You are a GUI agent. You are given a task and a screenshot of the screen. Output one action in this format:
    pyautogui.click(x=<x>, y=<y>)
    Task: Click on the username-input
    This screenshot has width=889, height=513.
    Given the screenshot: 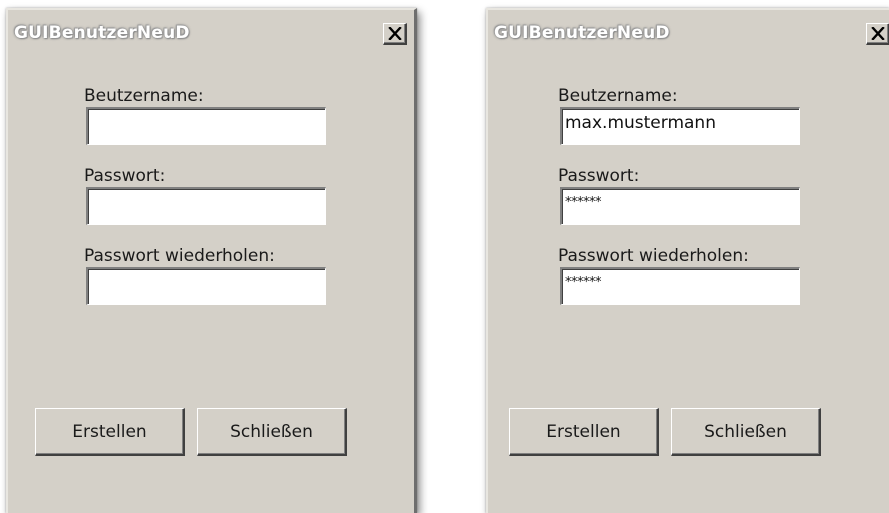 What is the action you would take?
    pyautogui.click(x=206, y=126)
    